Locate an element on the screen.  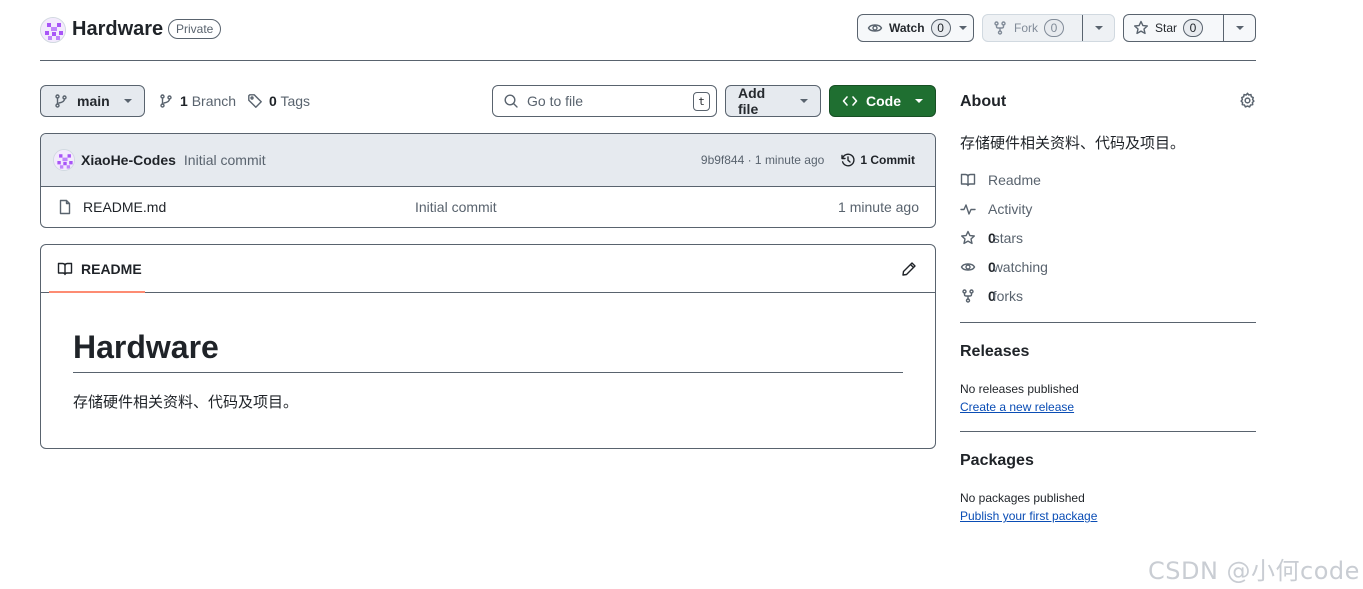
packages-heading: Packages is located at coordinates (997, 461).